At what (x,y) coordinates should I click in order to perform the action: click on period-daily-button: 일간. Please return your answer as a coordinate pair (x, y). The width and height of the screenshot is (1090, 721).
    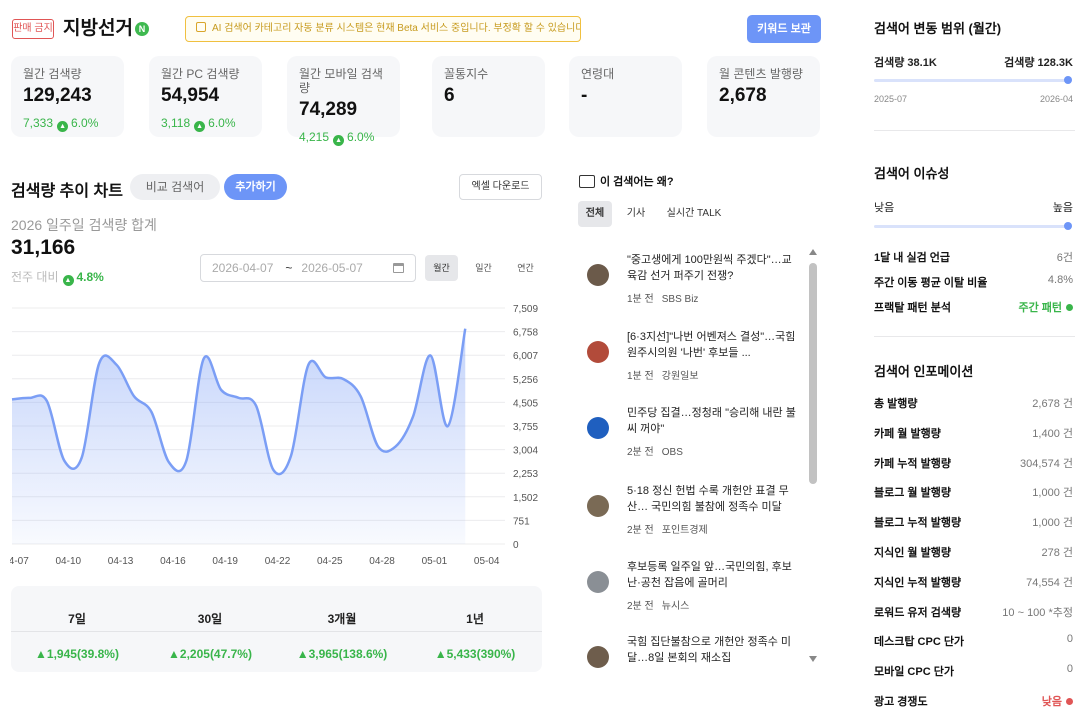
    Looking at the image, I should click on (483, 268).